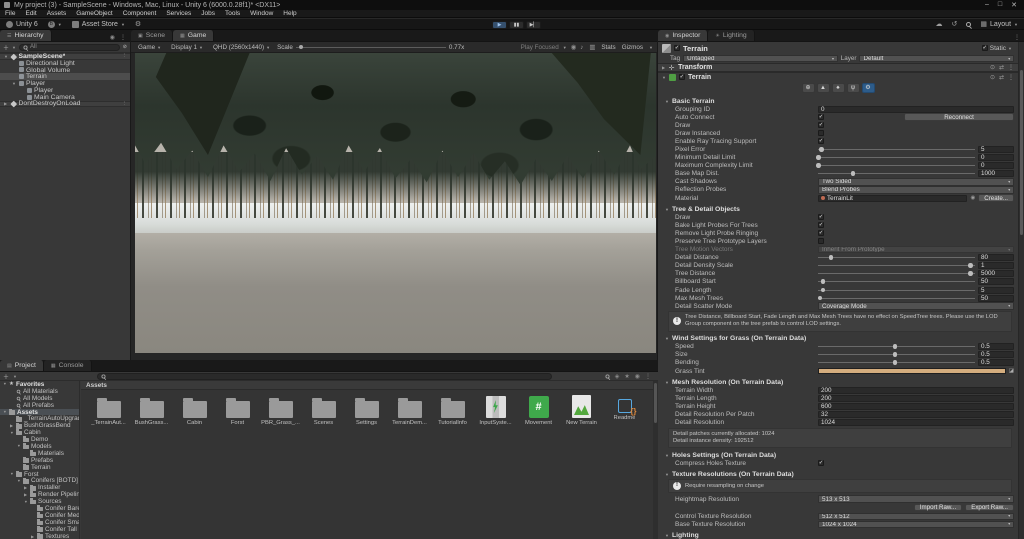  Describe the element at coordinates (893, 198) in the screenshot. I see `object-field-material: TerrainLit` at that location.